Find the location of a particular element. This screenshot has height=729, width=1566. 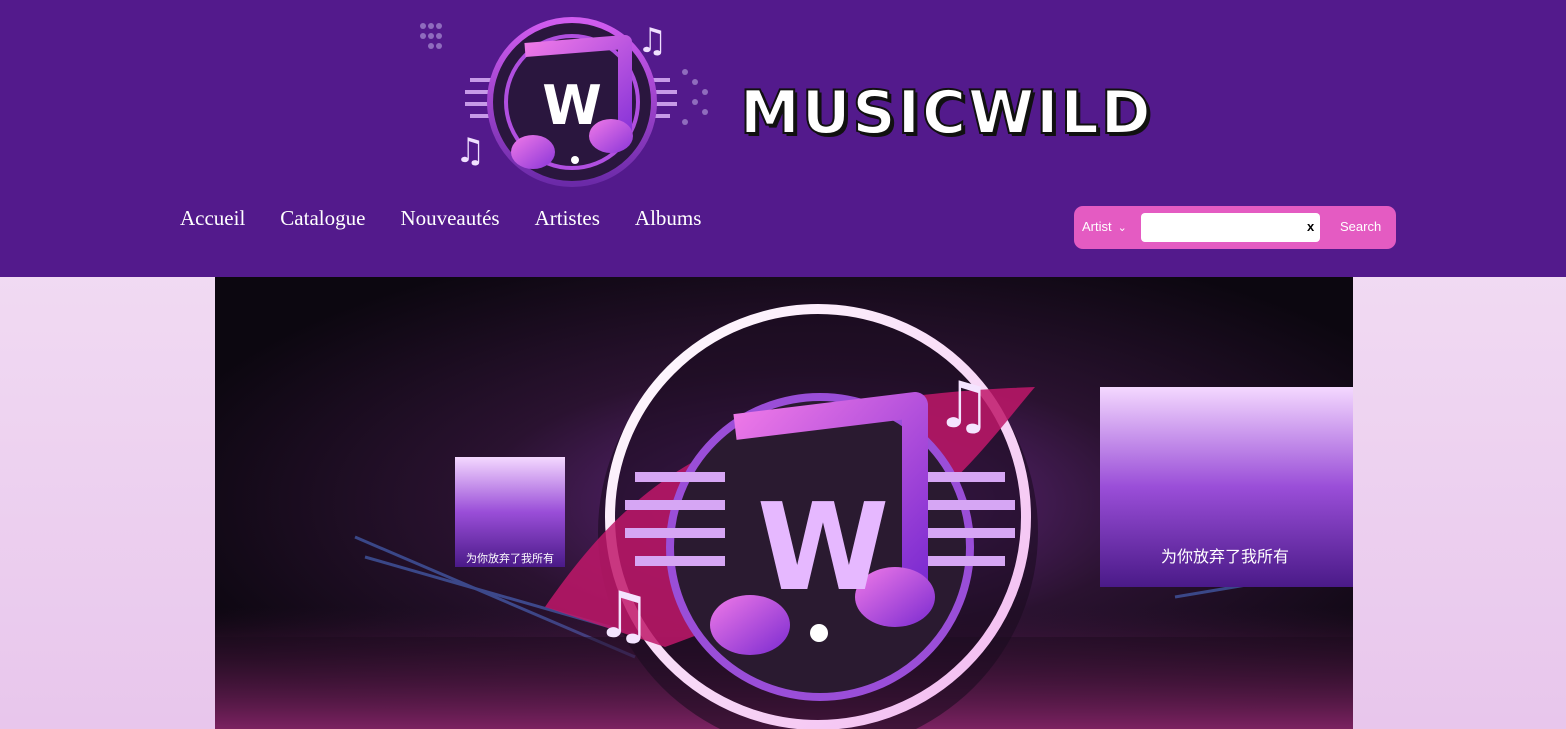

search-bar: Artist ⌄ x Search is located at coordinates (1235, 227).